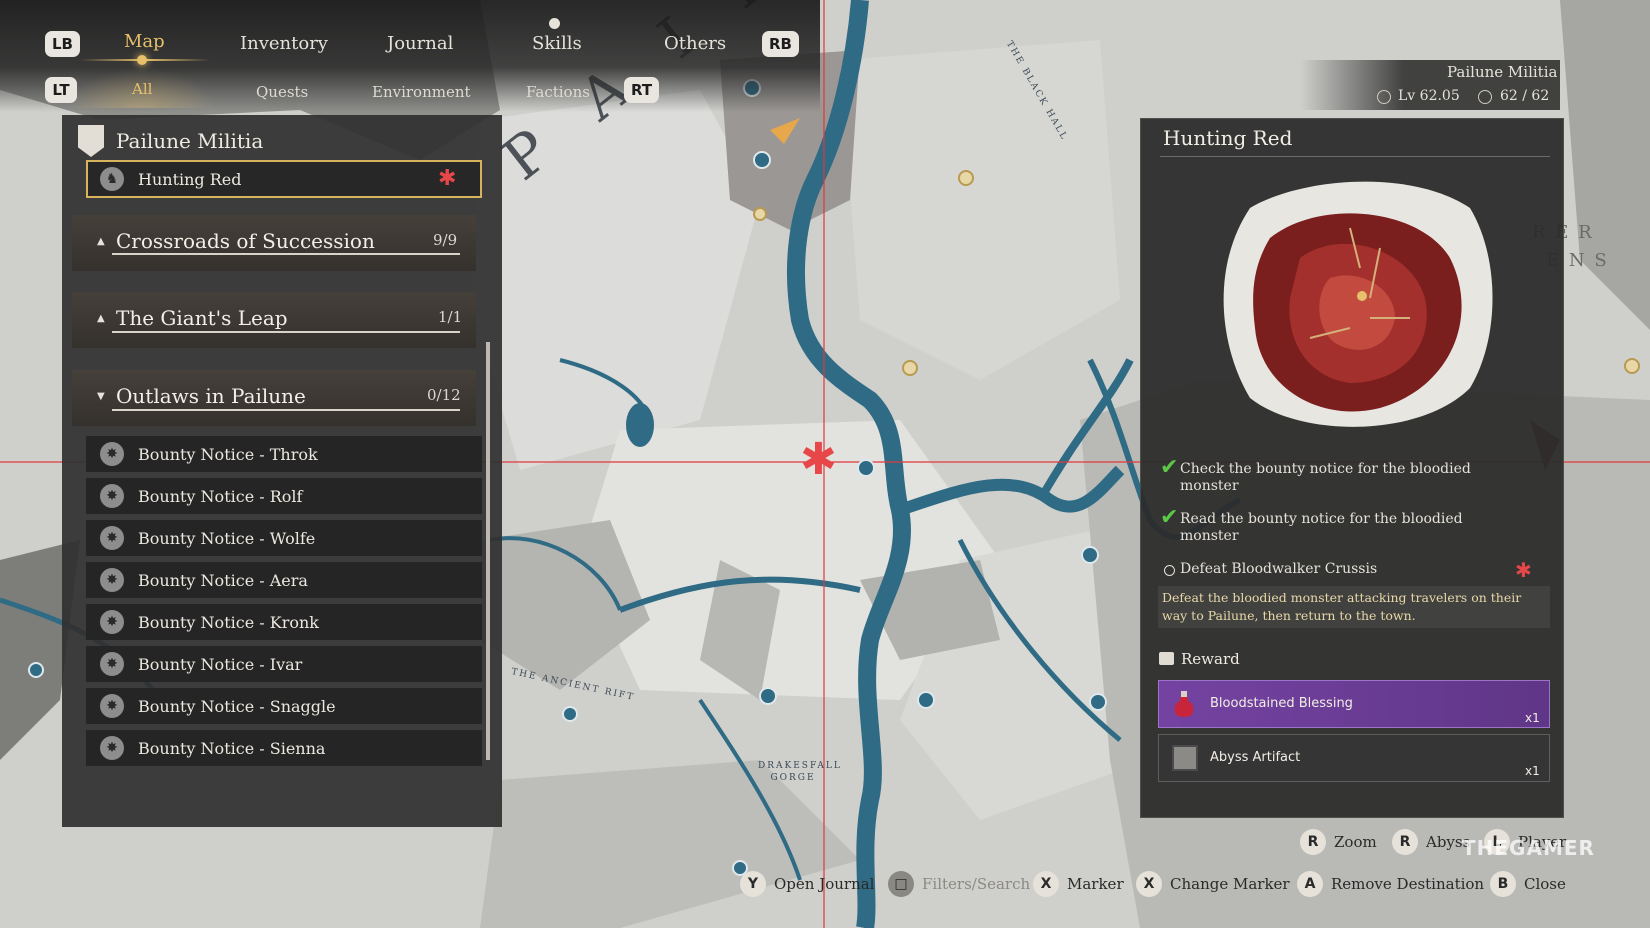  Describe the element at coordinates (1210, 659) in the screenshot. I see `reward-title: Reward` at that location.